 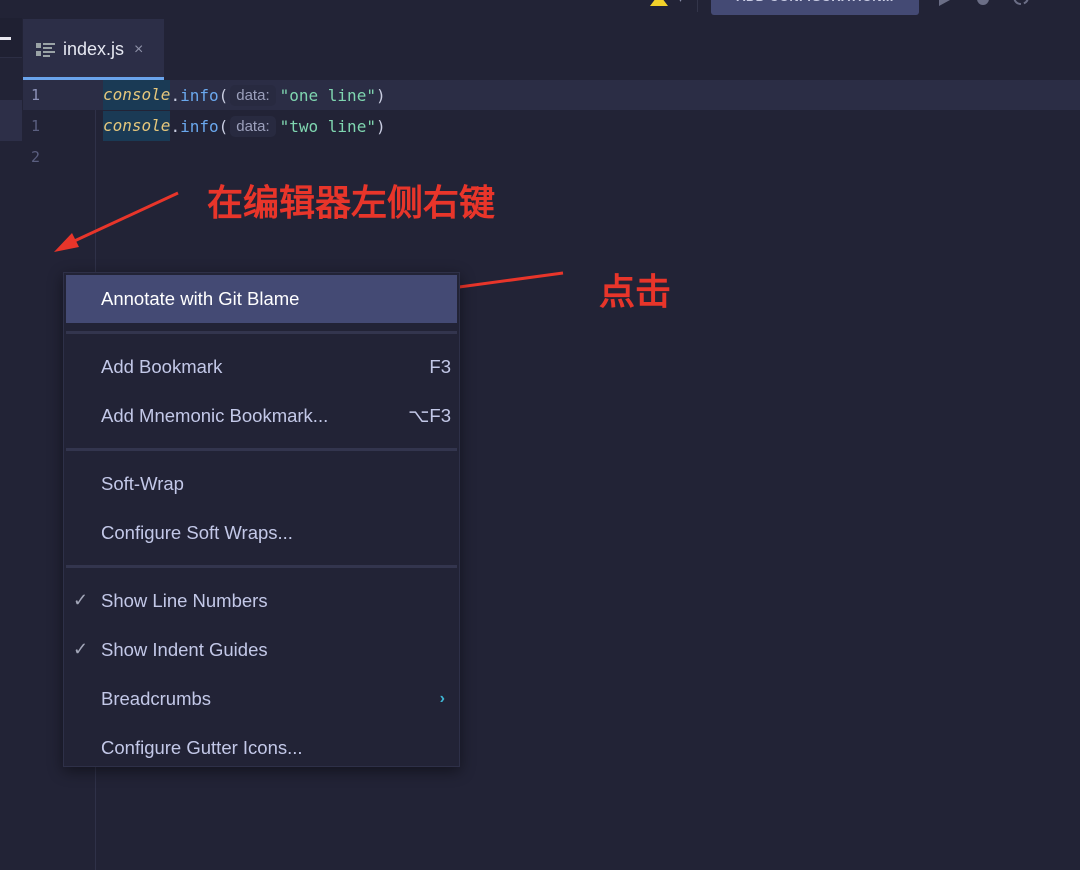 What do you see at coordinates (327, 126) in the screenshot?
I see `code-token-string: "two line"` at bounding box center [327, 126].